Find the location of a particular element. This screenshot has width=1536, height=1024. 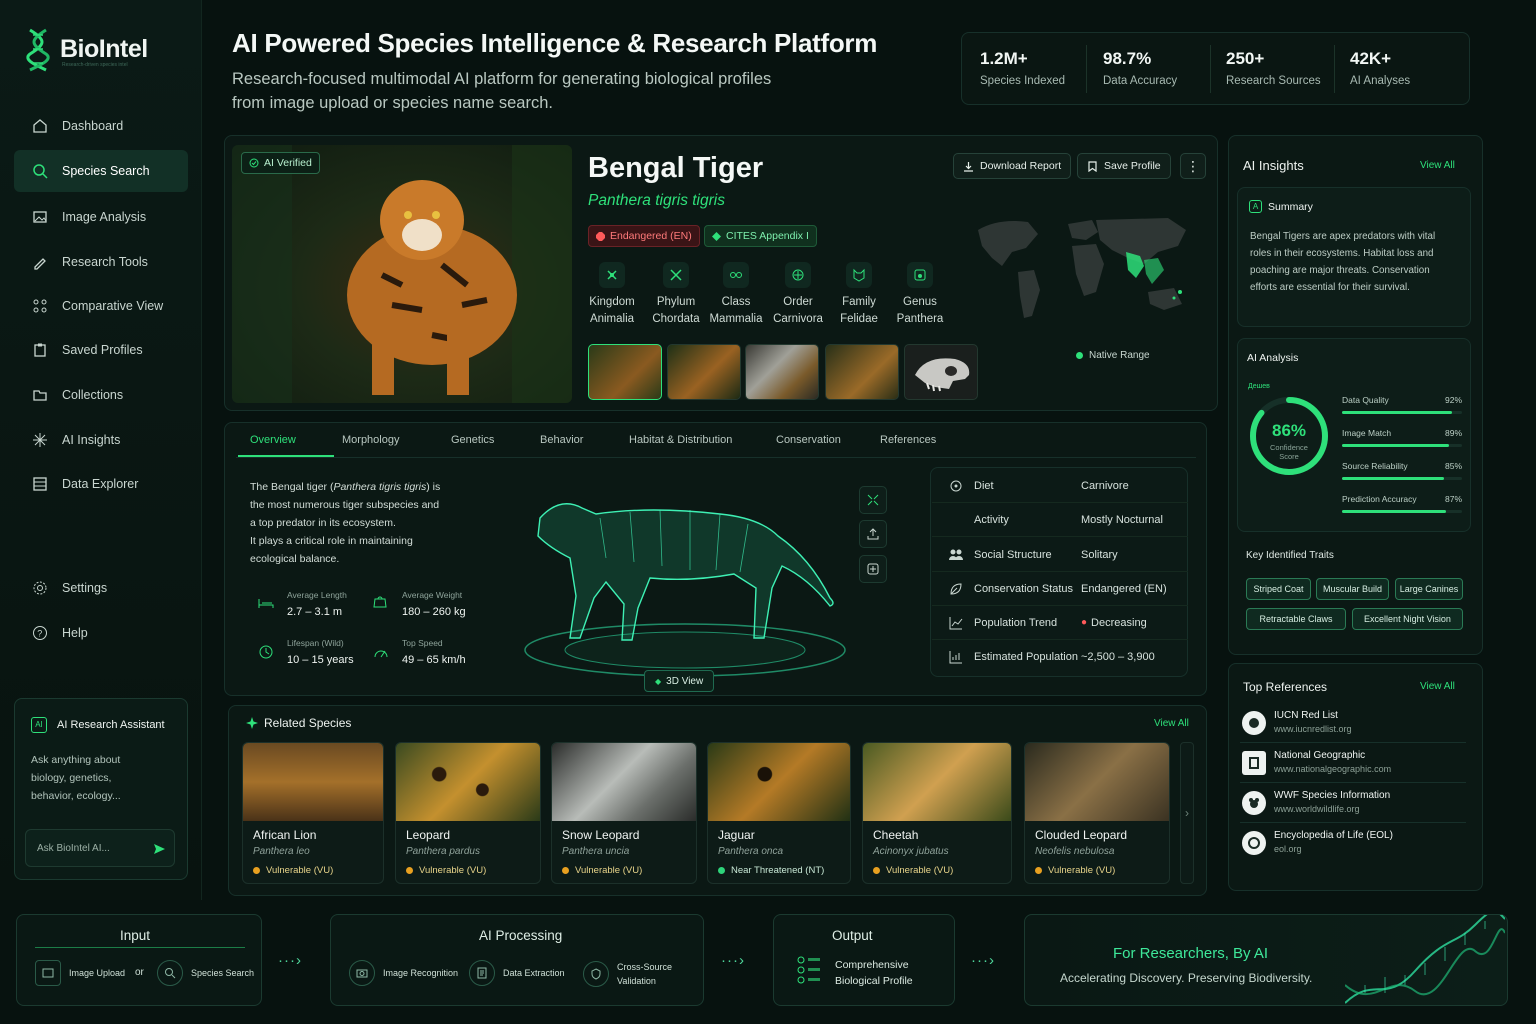

skull-thumbnail is located at coordinates (941, 372).